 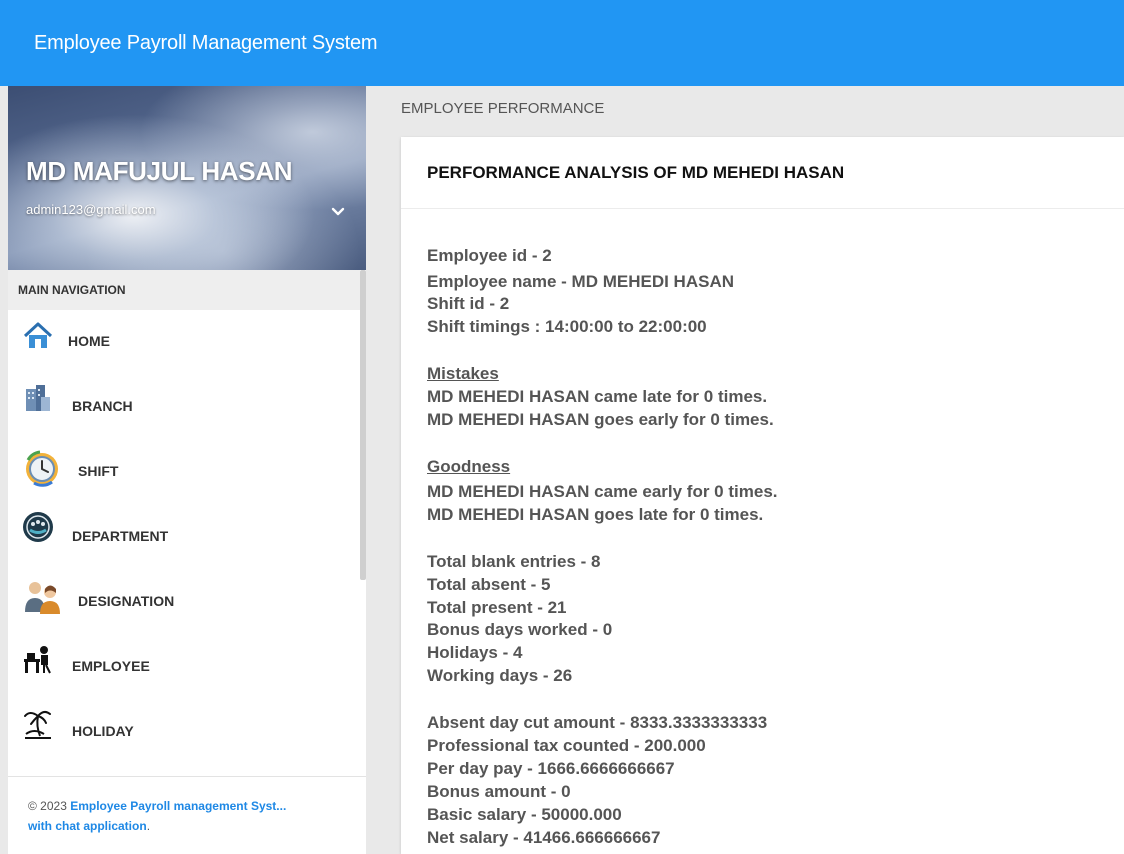 I want to click on employee-id: Employee id - 2, so click(x=489, y=255).